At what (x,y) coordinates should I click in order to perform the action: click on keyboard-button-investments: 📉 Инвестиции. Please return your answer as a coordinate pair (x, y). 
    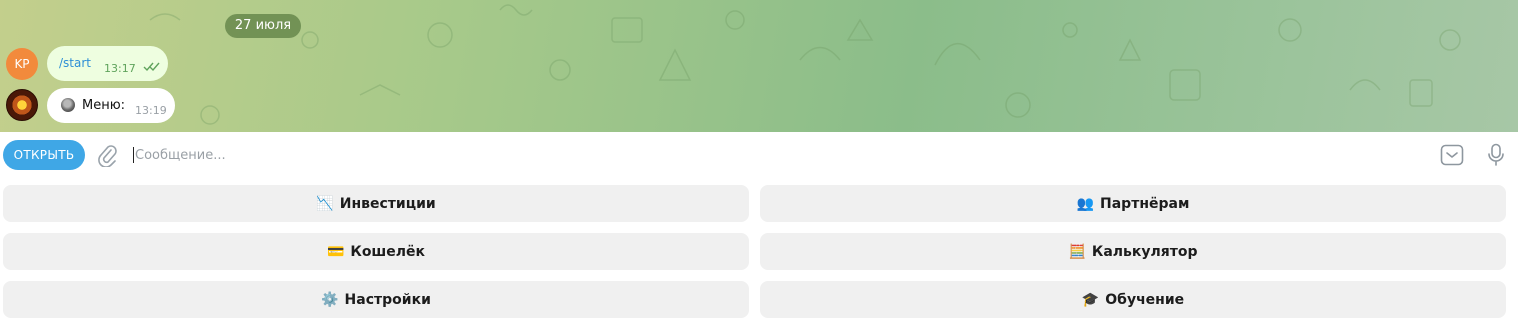
    Looking at the image, I should click on (376, 203).